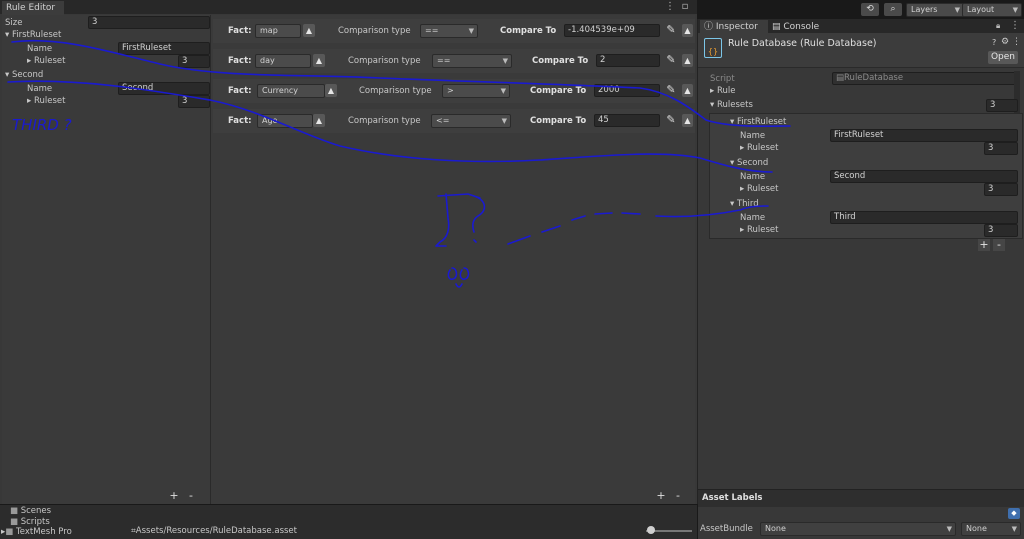  I want to click on layers-dropdown: Layers ▼, so click(935, 10).